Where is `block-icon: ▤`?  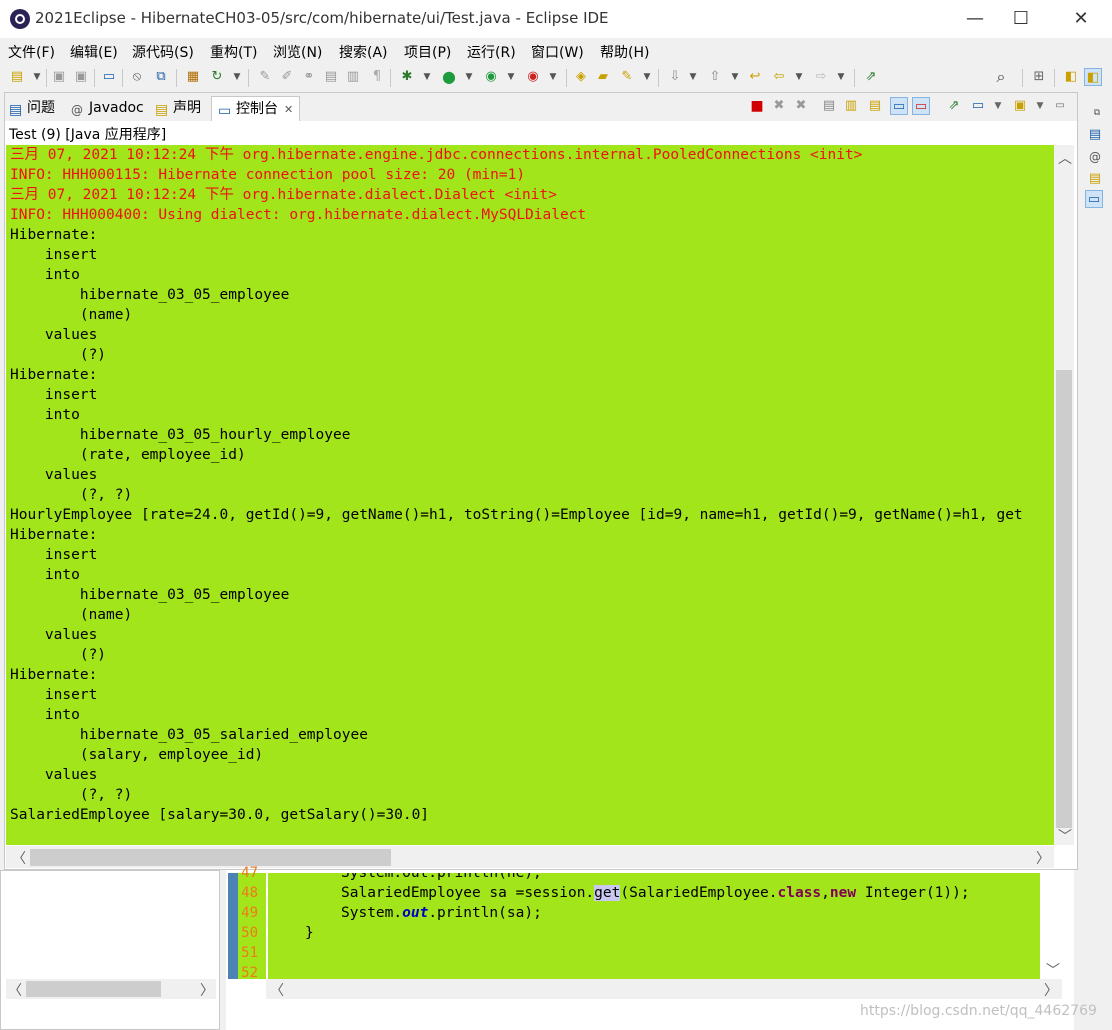
block-icon: ▤ is located at coordinates (331, 77).